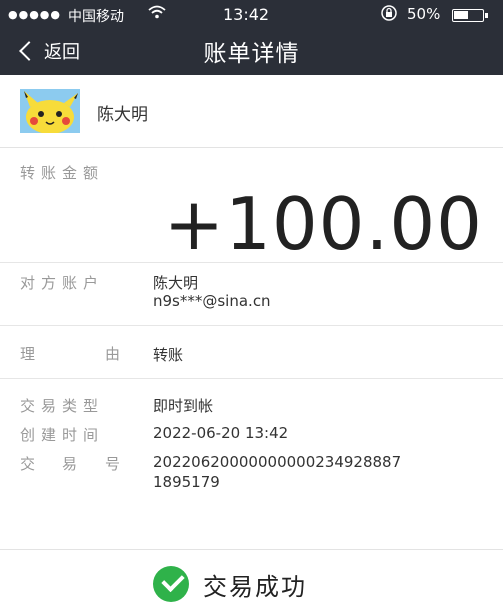  What do you see at coordinates (171, 584) in the screenshot?
I see `success-check-icon` at bounding box center [171, 584].